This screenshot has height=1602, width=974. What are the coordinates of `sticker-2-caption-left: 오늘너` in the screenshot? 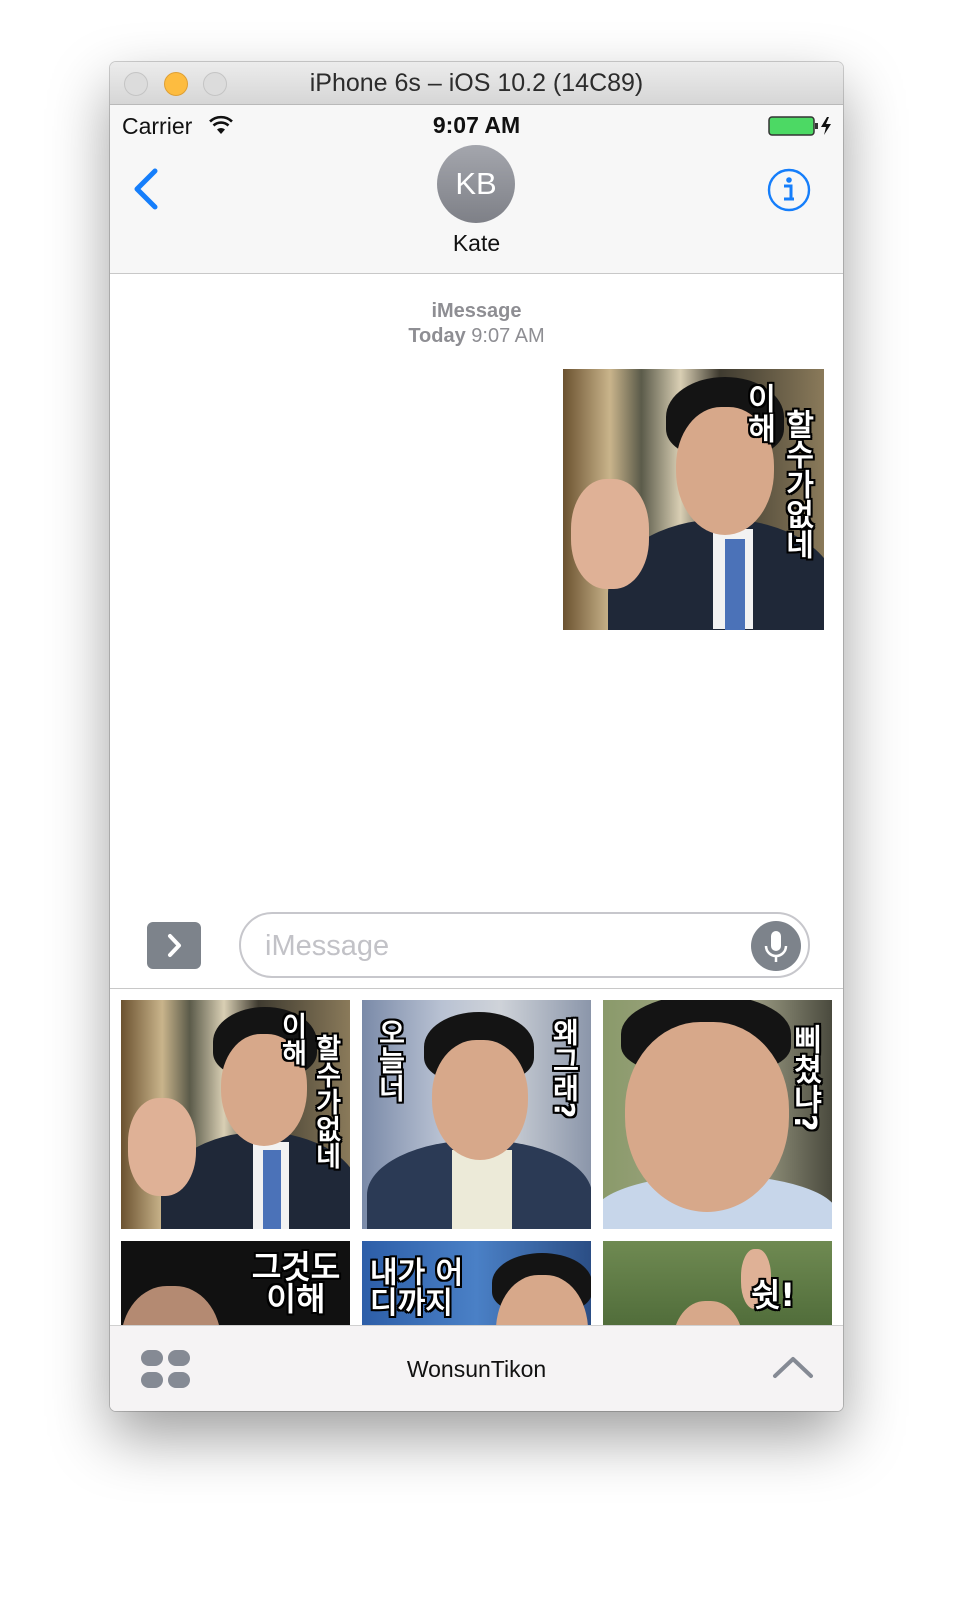 It's located at (390, 1060).